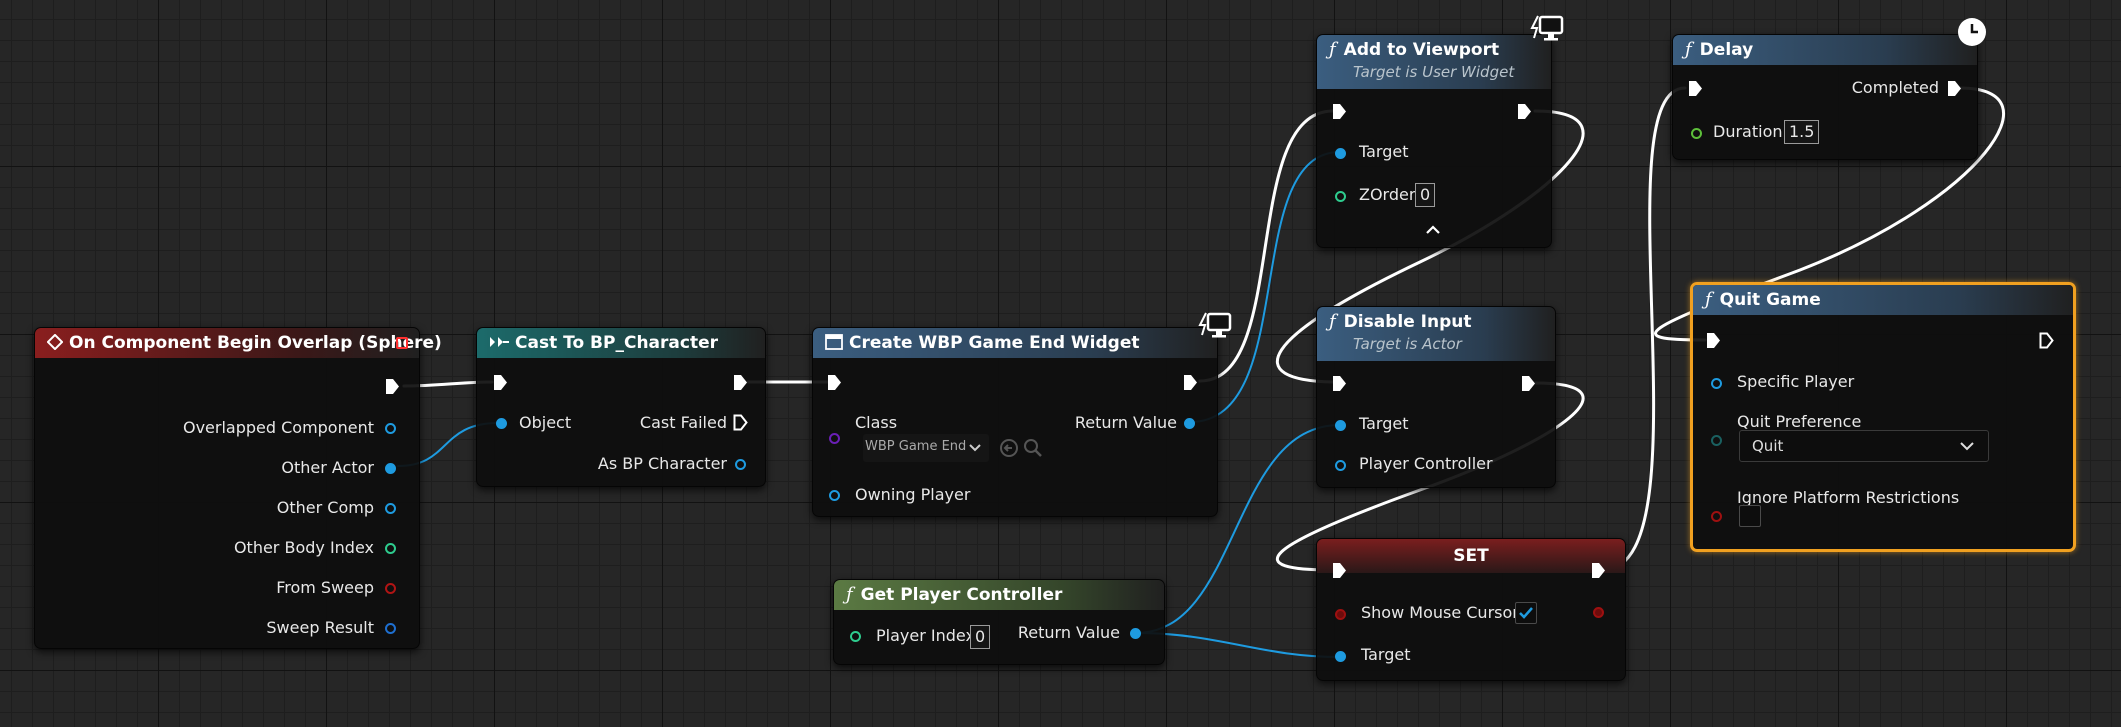 The height and width of the screenshot is (727, 2121). Describe the element at coordinates (1125, 422) in the screenshot. I see `pin-label-return-value: Return Value` at that location.